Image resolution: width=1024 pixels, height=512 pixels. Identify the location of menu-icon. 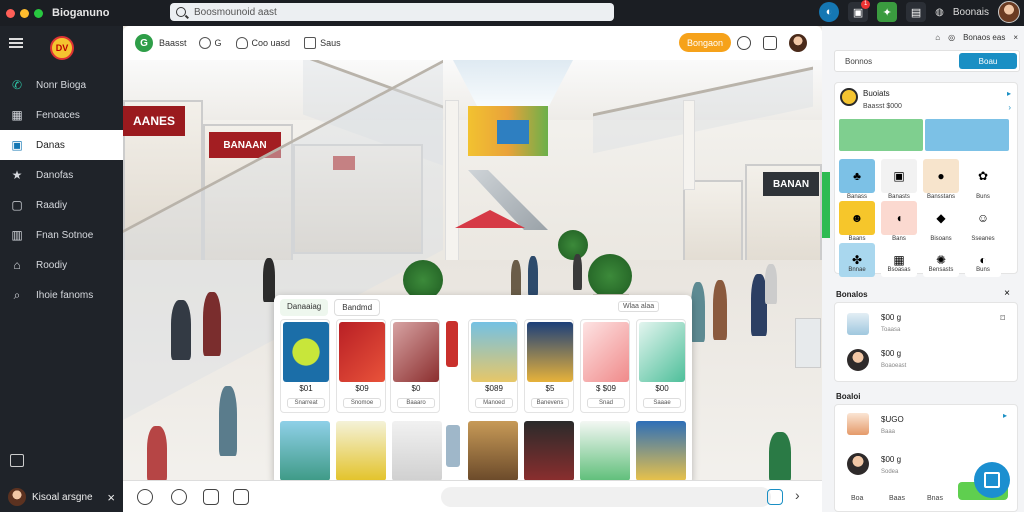
(16, 43).